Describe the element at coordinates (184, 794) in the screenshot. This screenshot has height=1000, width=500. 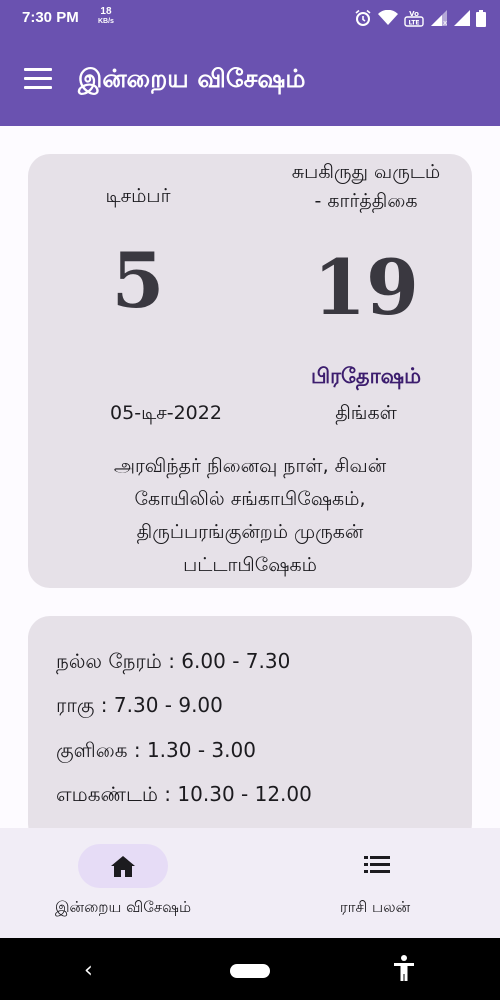
I see `emagandam-time: எமகண்டம் : 10.30 - 12.00` at that location.